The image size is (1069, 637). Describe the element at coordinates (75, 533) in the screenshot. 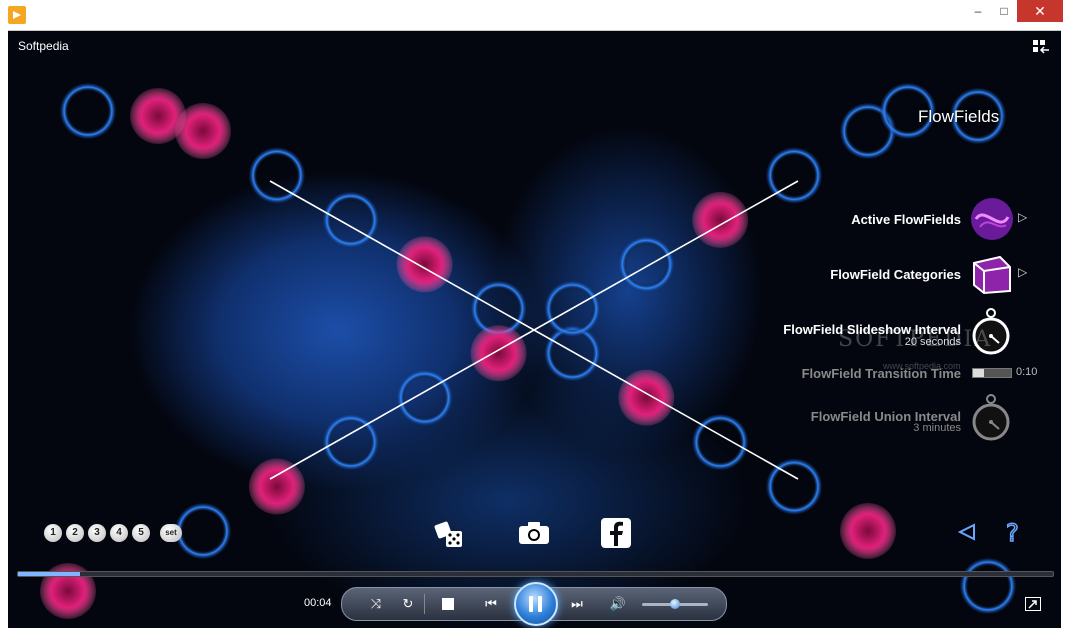

I see `preset-button-2: 2` at that location.